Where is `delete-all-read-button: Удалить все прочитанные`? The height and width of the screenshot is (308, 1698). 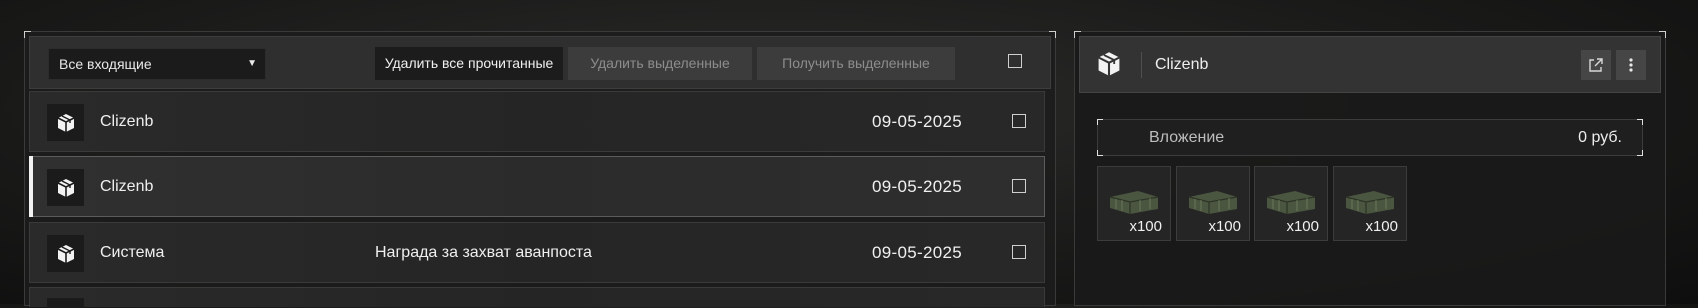
delete-all-read-button: Удалить все прочитанные is located at coordinates (469, 63).